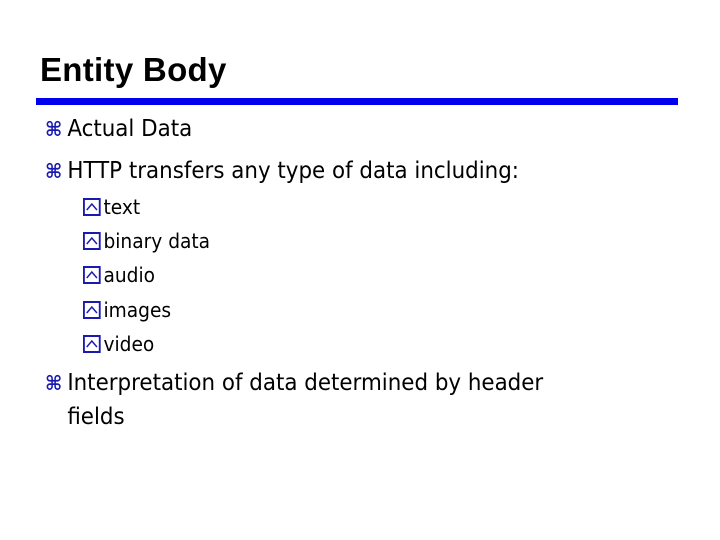 The image size is (720, 540). I want to click on bullet-item: ⌘ Actual Data, so click(118, 129).